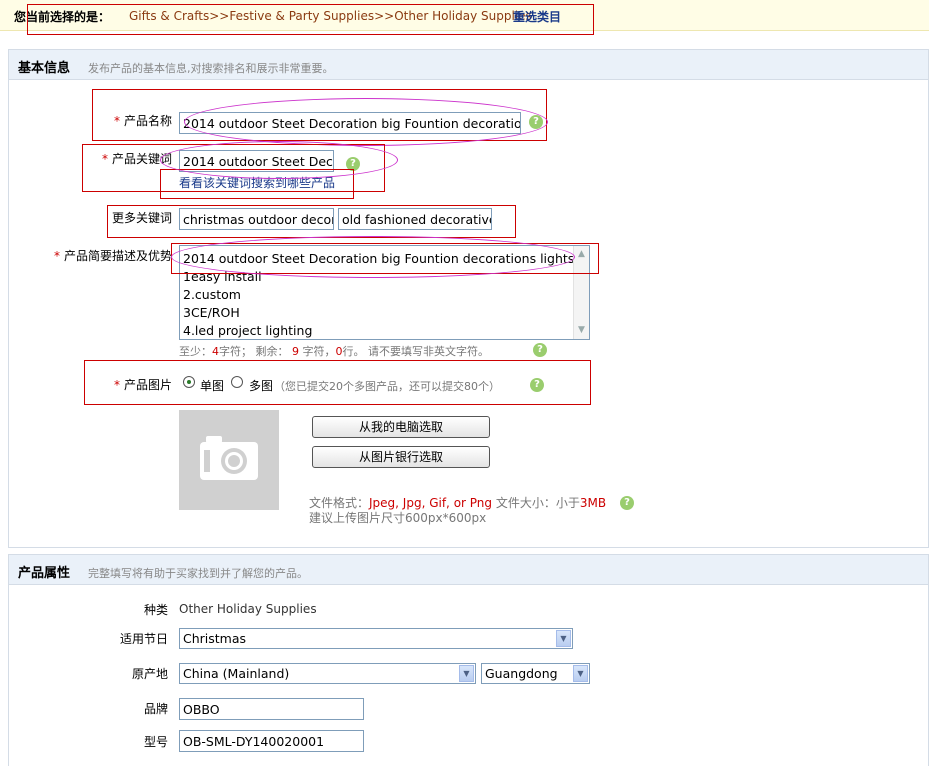  I want to click on single-image-label: 单图, so click(212, 386).